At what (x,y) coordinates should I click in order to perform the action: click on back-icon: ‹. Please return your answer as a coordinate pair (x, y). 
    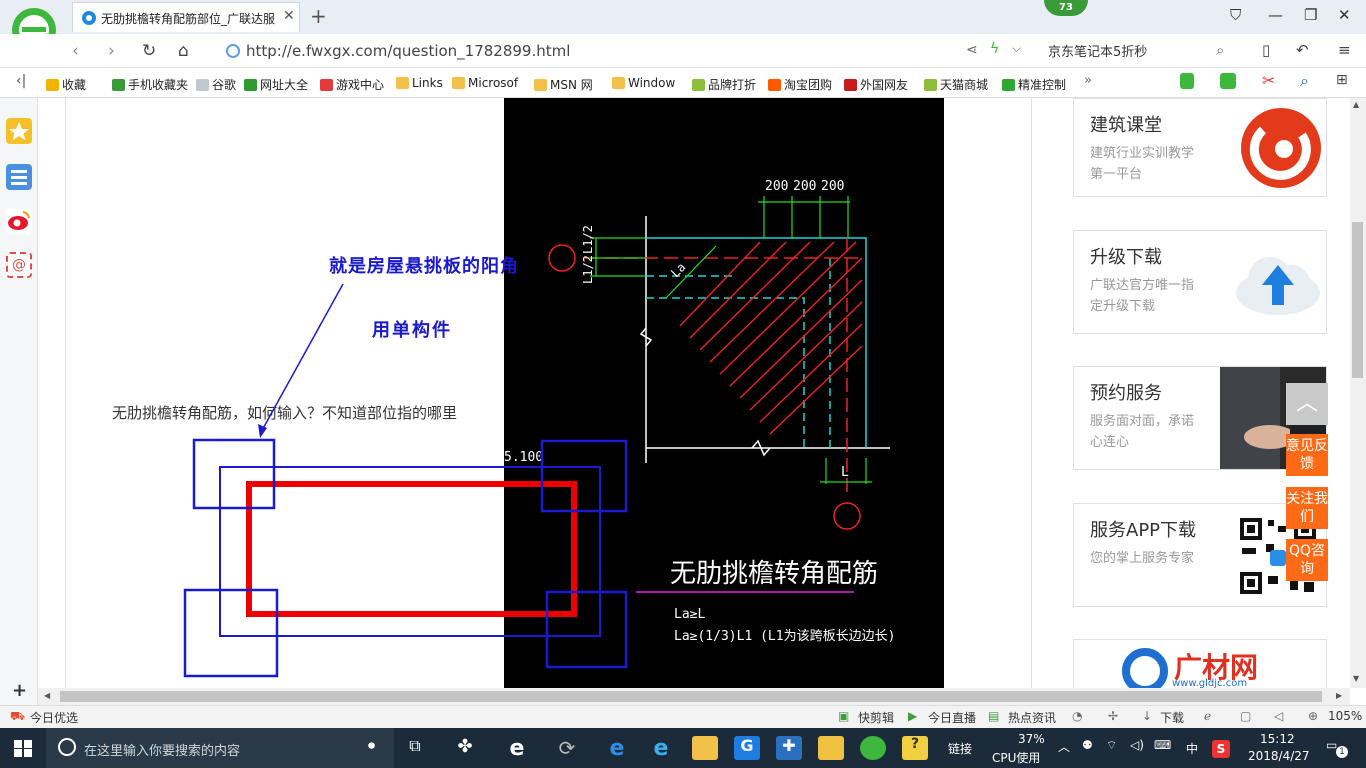
    Looking at the image, I should click on (75, 51).